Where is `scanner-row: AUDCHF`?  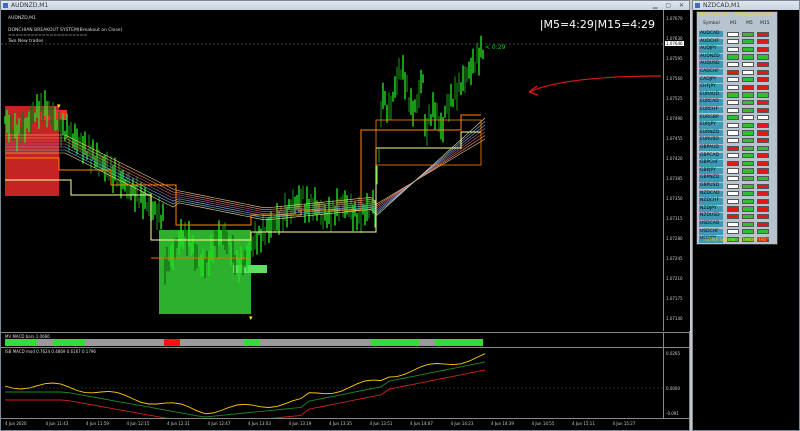
scanner-row: AUDCHF is located at coordinates (737, 42).